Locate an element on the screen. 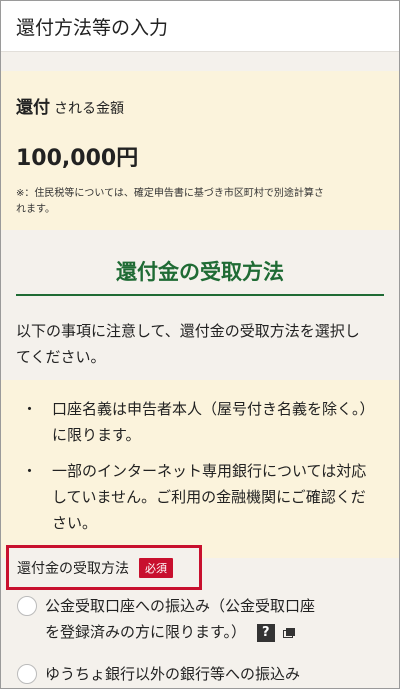  required-badge: 必須 is located at coordinates (156, 567).